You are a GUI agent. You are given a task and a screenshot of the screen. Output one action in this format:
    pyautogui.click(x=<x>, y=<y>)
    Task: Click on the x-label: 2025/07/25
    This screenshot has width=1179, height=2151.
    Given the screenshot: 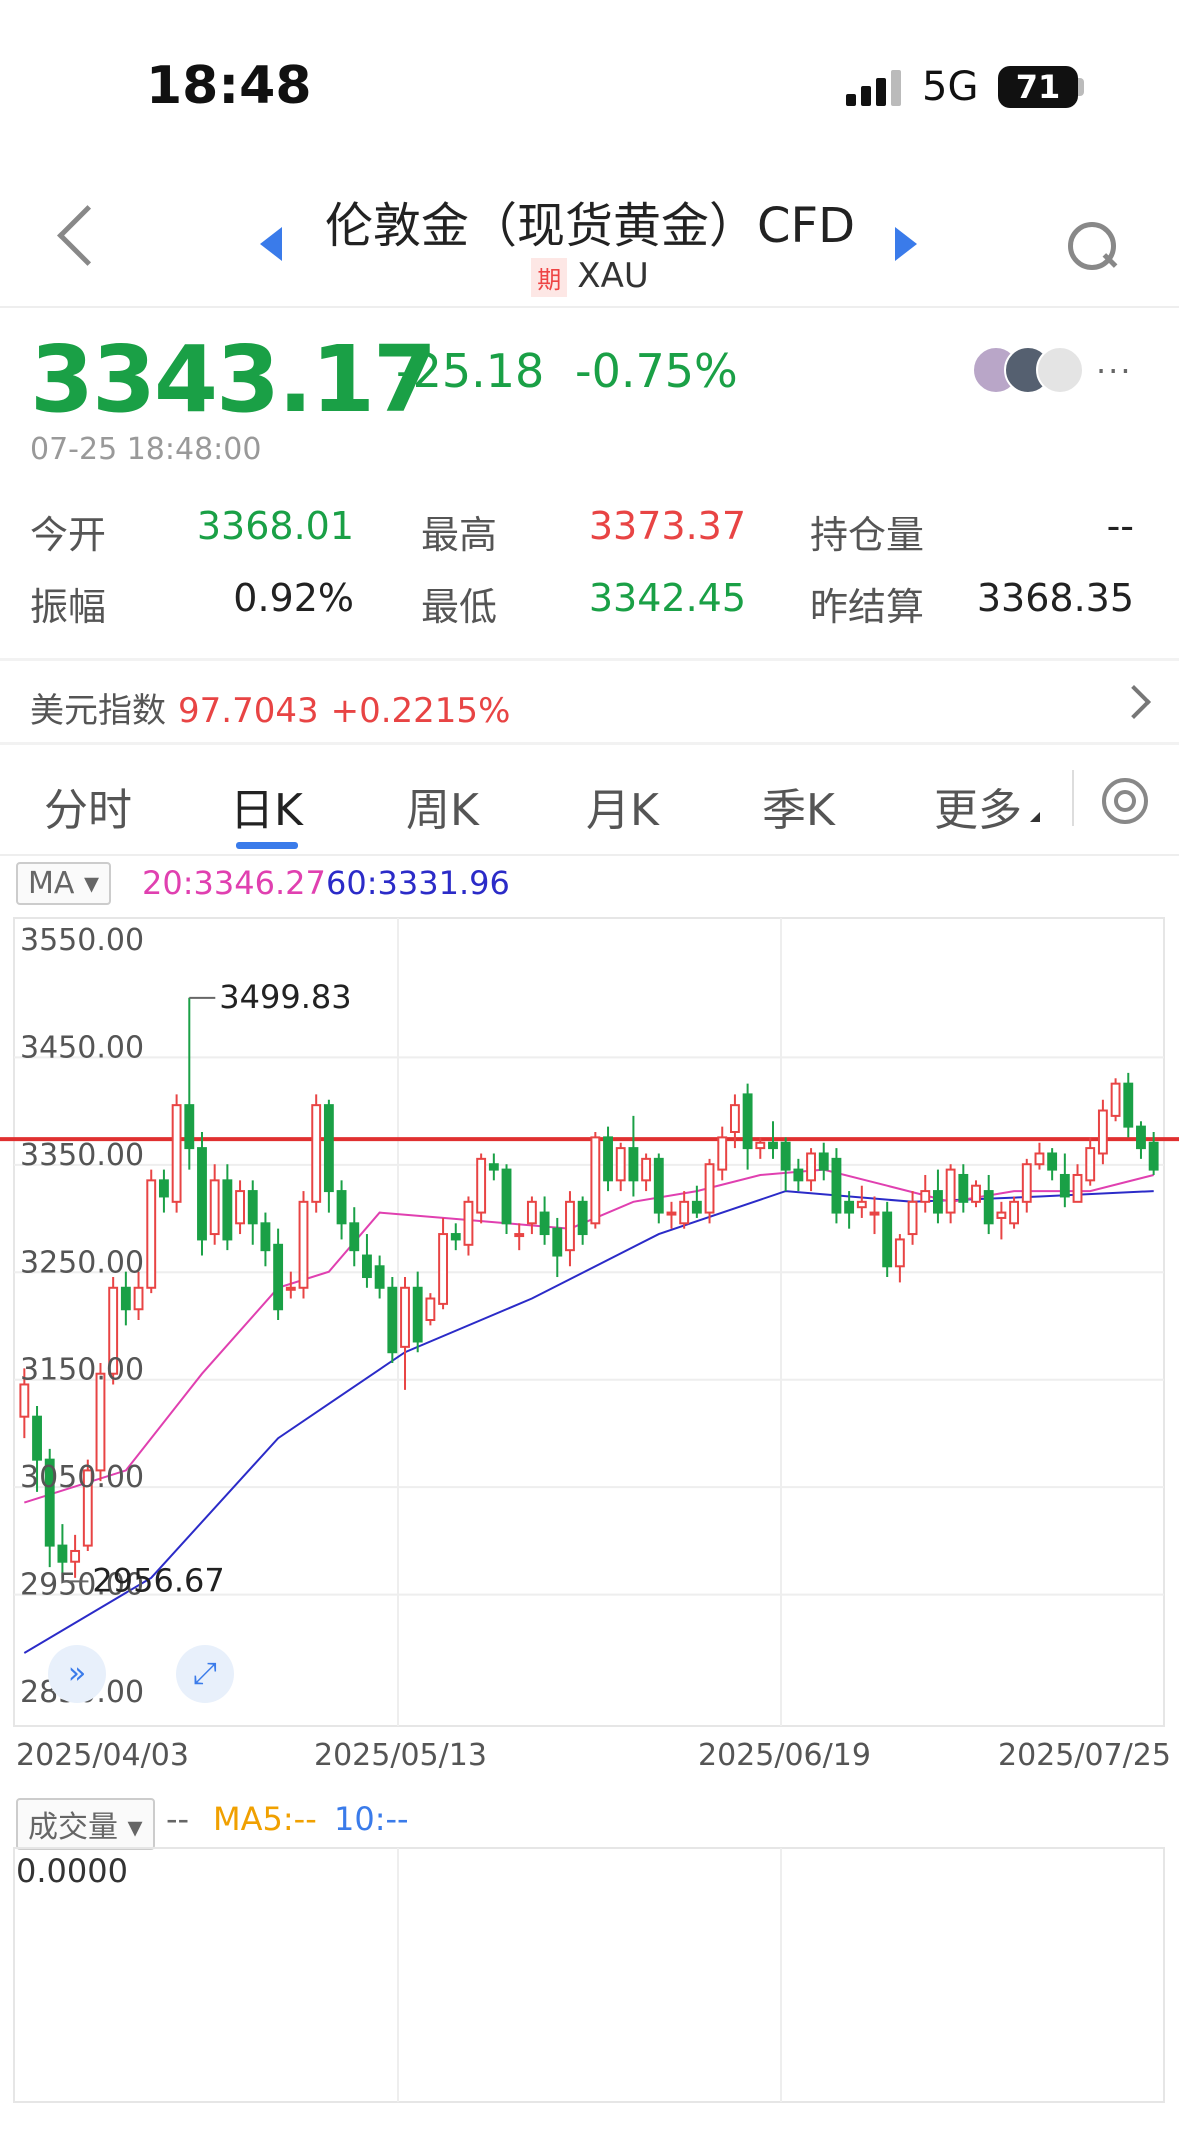 What is the action you would take?
    pyautogui.click(x=1084, y=1755)
    